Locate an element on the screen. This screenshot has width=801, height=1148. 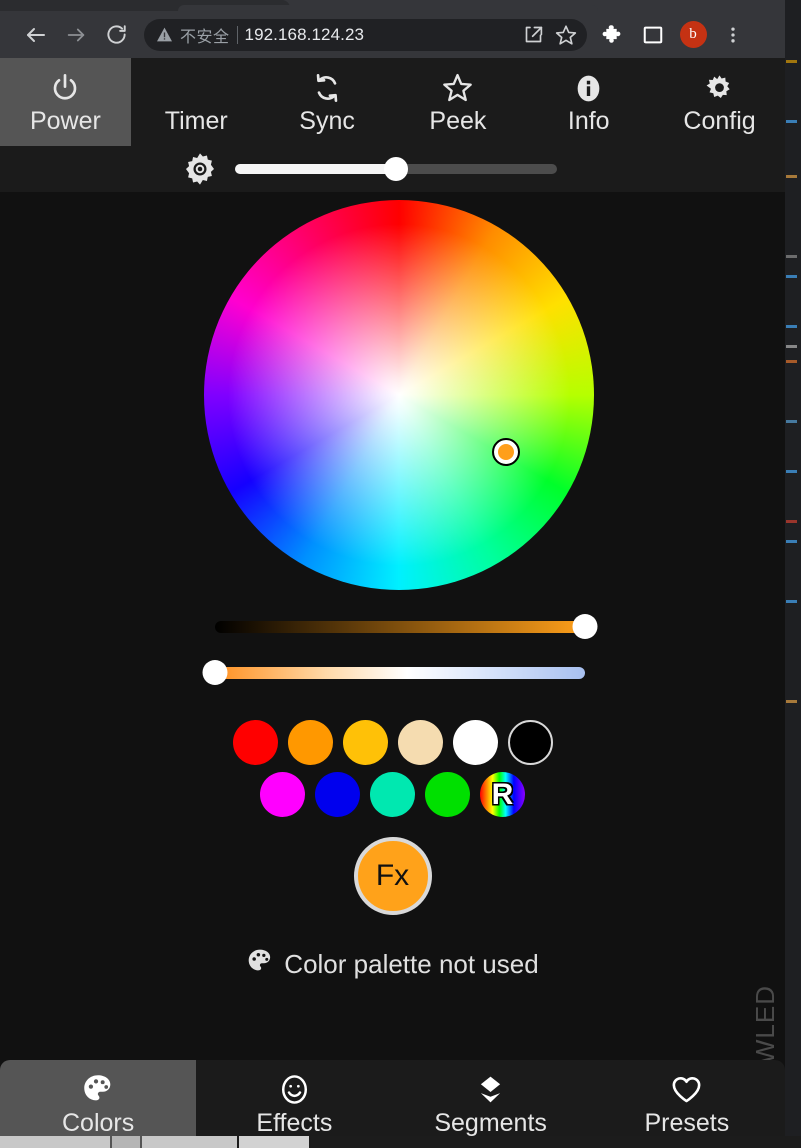
topnav-item-power: Power is located at coordinates (65, 102).